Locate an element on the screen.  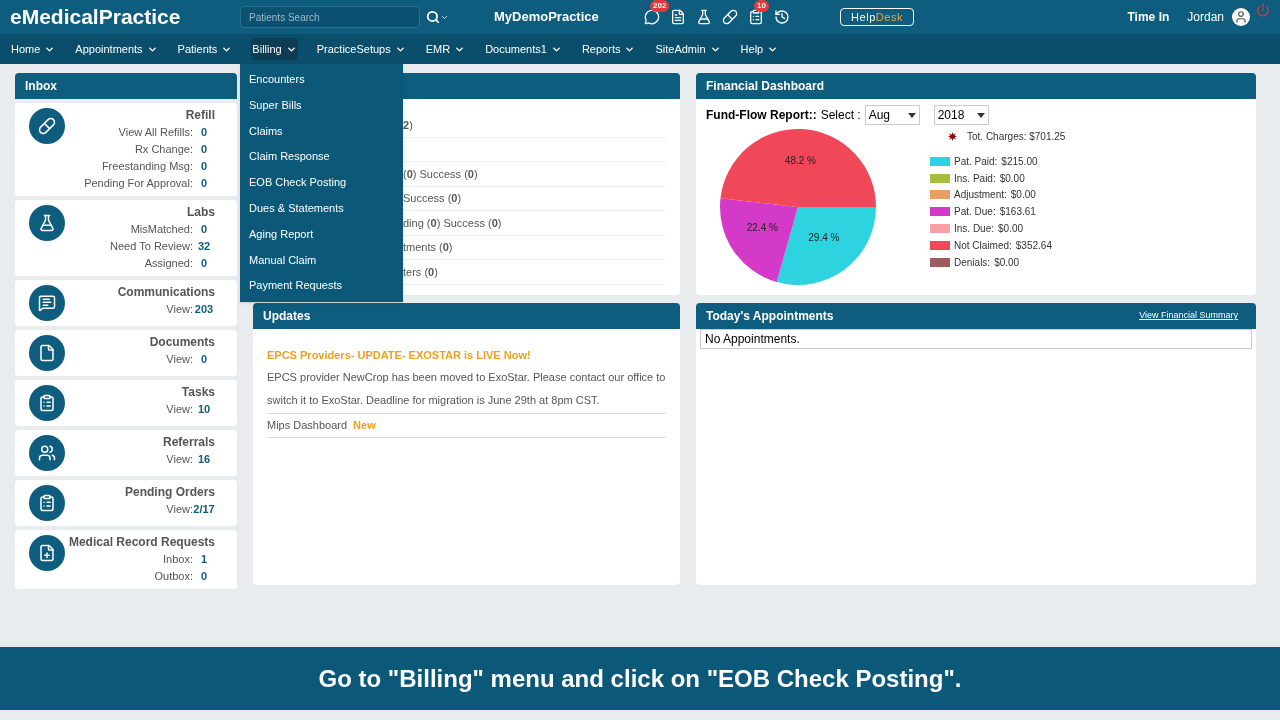
empty-message: No Appointments. is located at coordinates (976, 339).